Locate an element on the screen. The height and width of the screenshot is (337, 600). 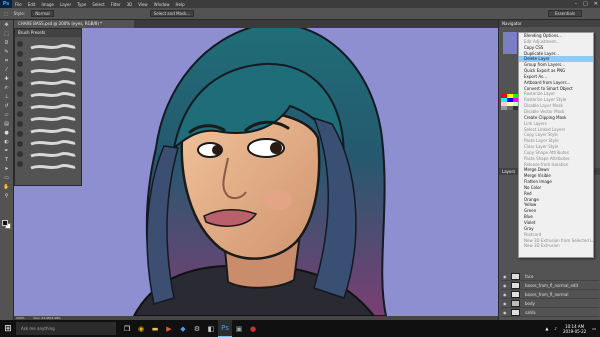
taskbar-search: Ask me anything is located at coordinates (66, 328).